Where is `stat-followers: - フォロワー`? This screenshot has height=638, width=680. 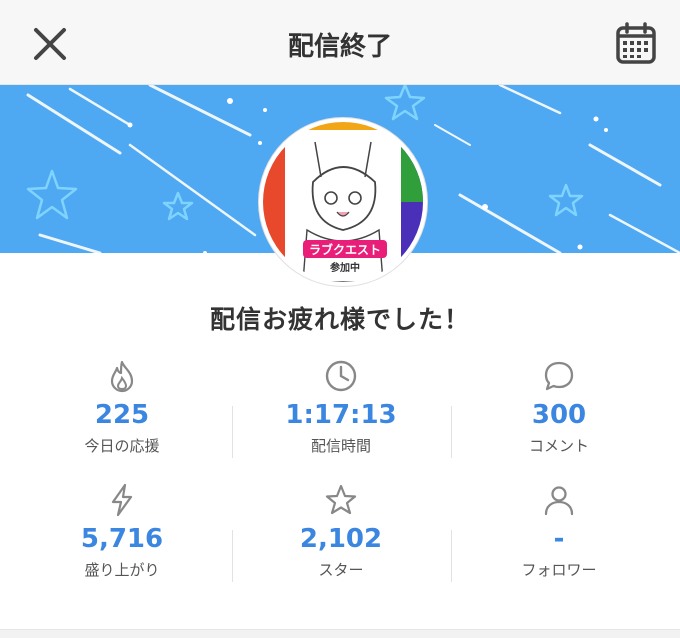 stat-followers: - フォロワー is located at coordinates (559, 531).